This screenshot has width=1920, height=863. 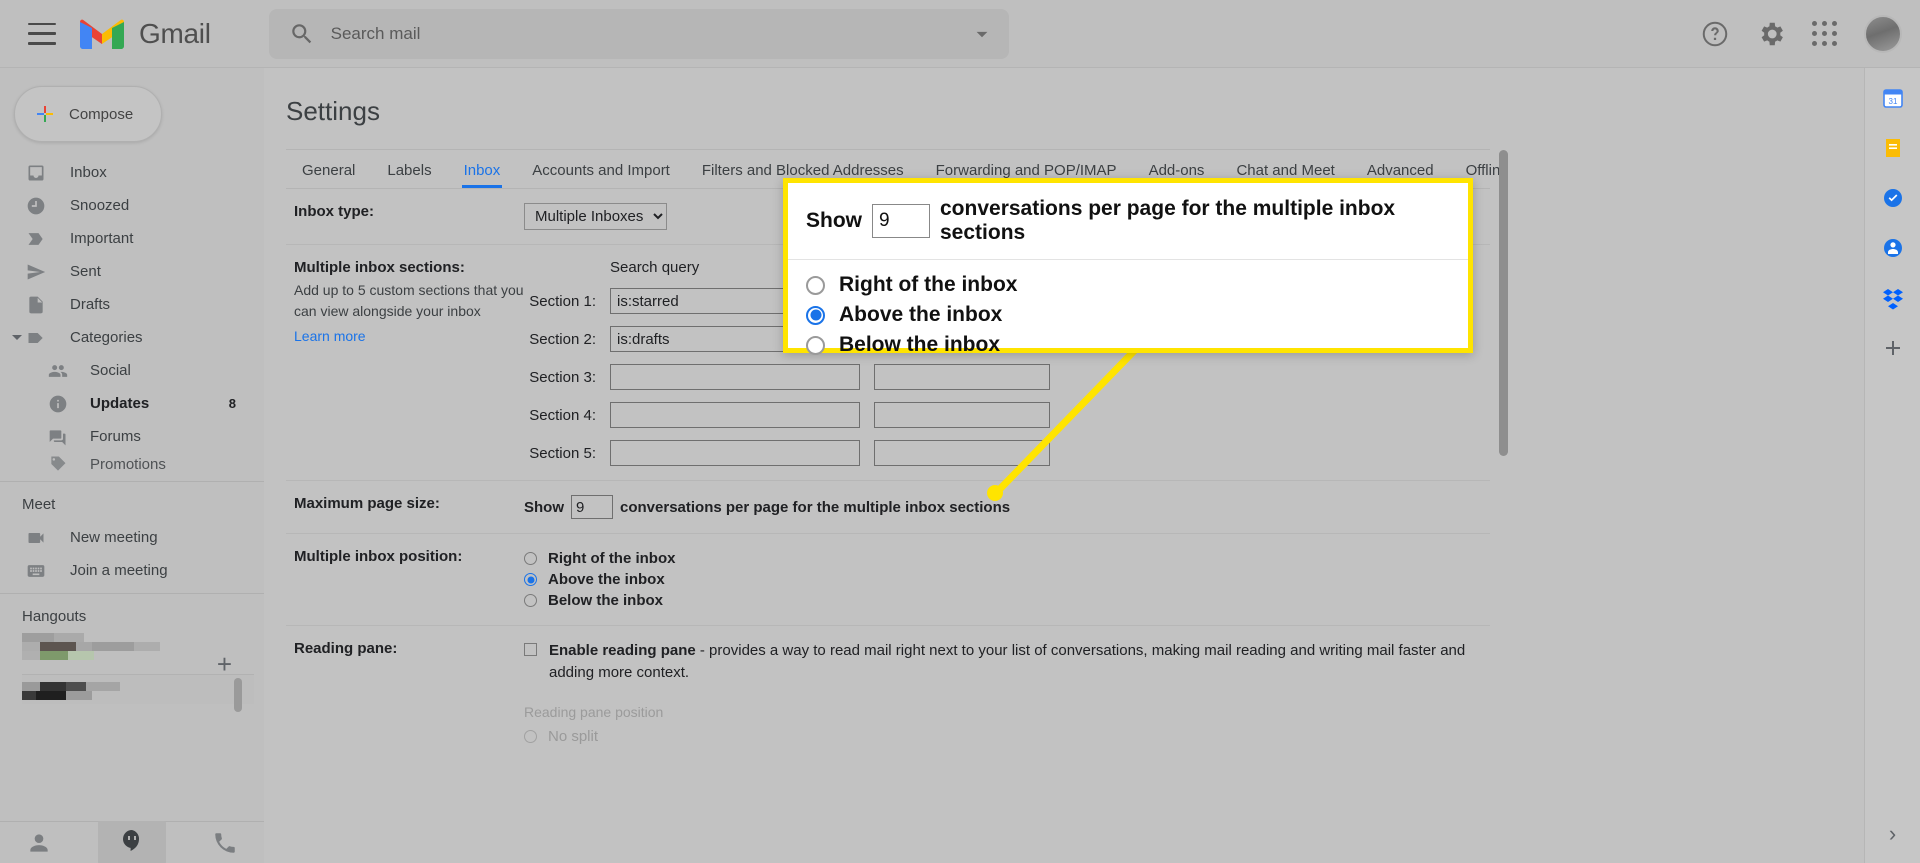 I want to click on position-label: Multiple inbox position:, so click(x=378, y=556).